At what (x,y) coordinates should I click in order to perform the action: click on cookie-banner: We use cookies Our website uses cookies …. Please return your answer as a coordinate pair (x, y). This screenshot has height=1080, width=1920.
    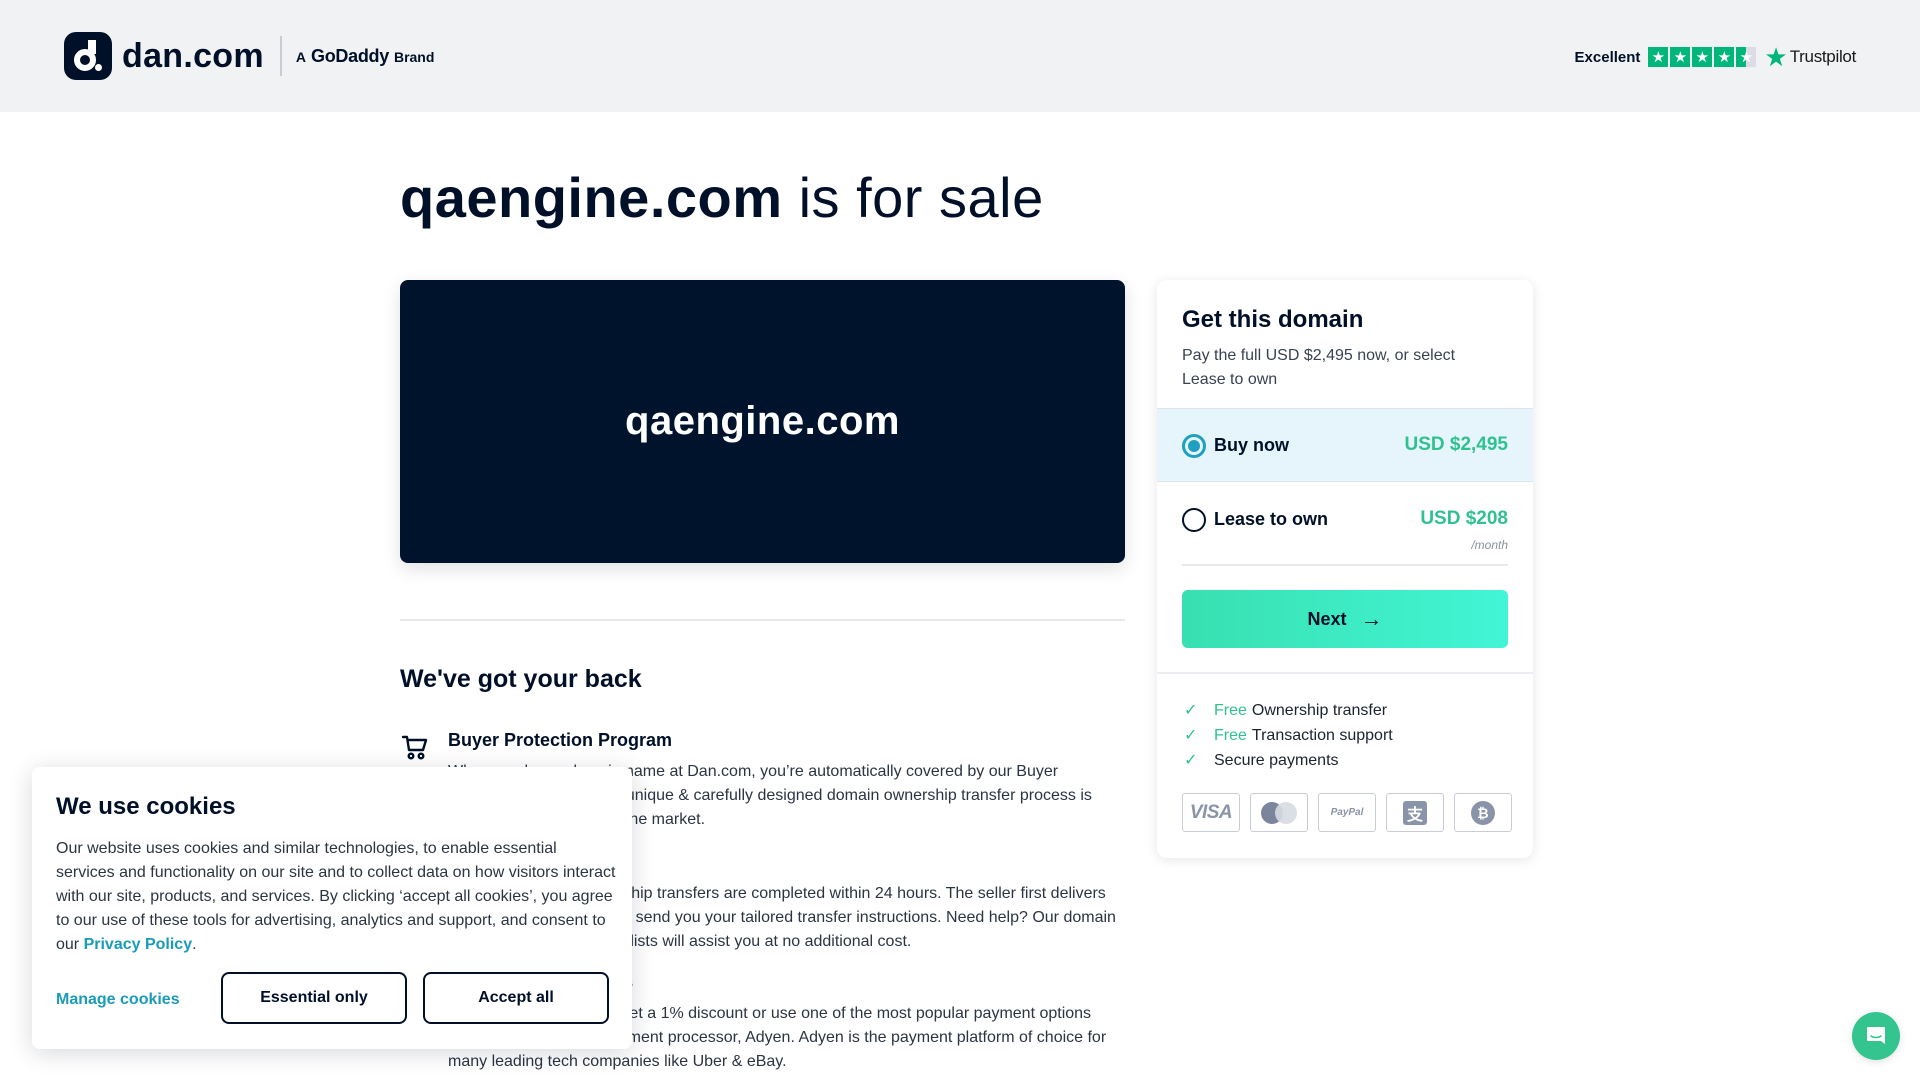
    Looking at the image, I should click on (332, 908).